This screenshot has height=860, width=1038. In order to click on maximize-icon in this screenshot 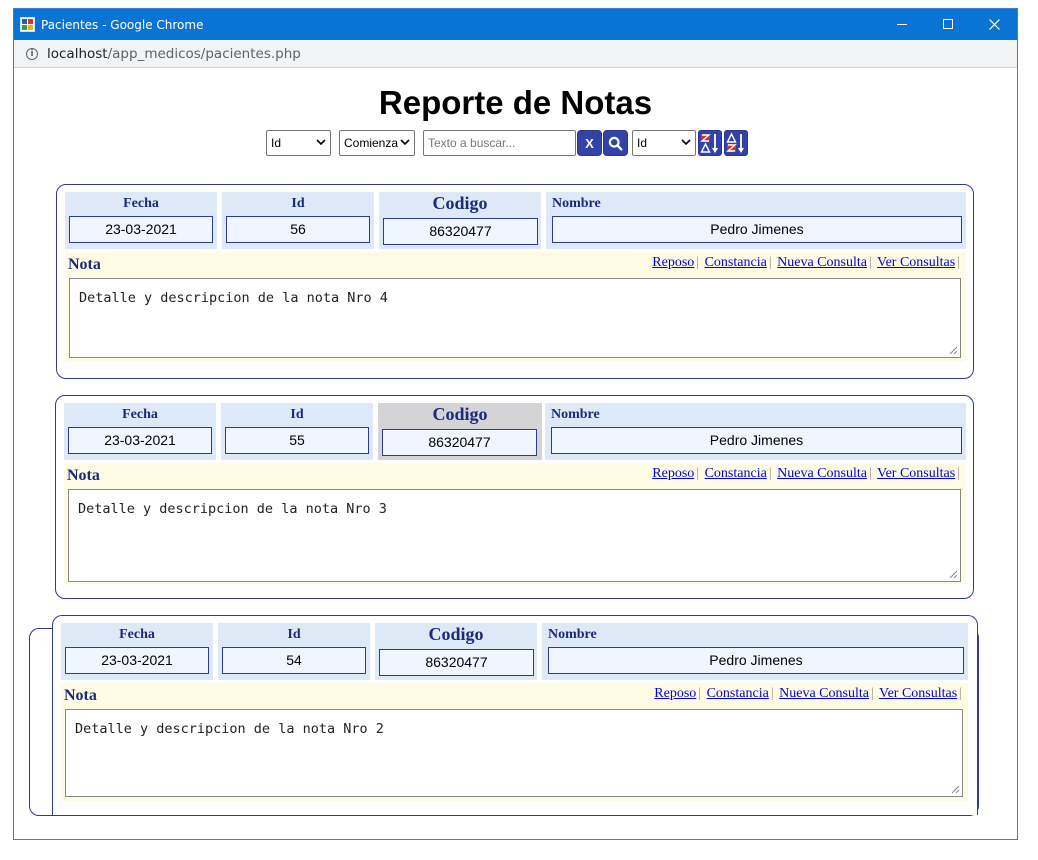, I will do `click(947, 24)`.